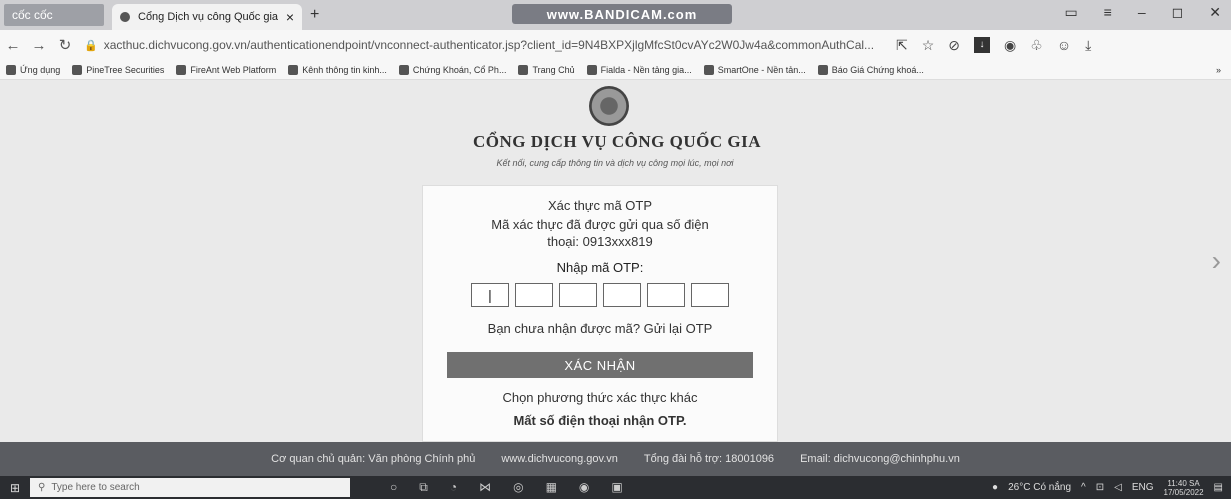  I want to click on recorder-watermark: www.BANDICAM.com, so click(622, 14).